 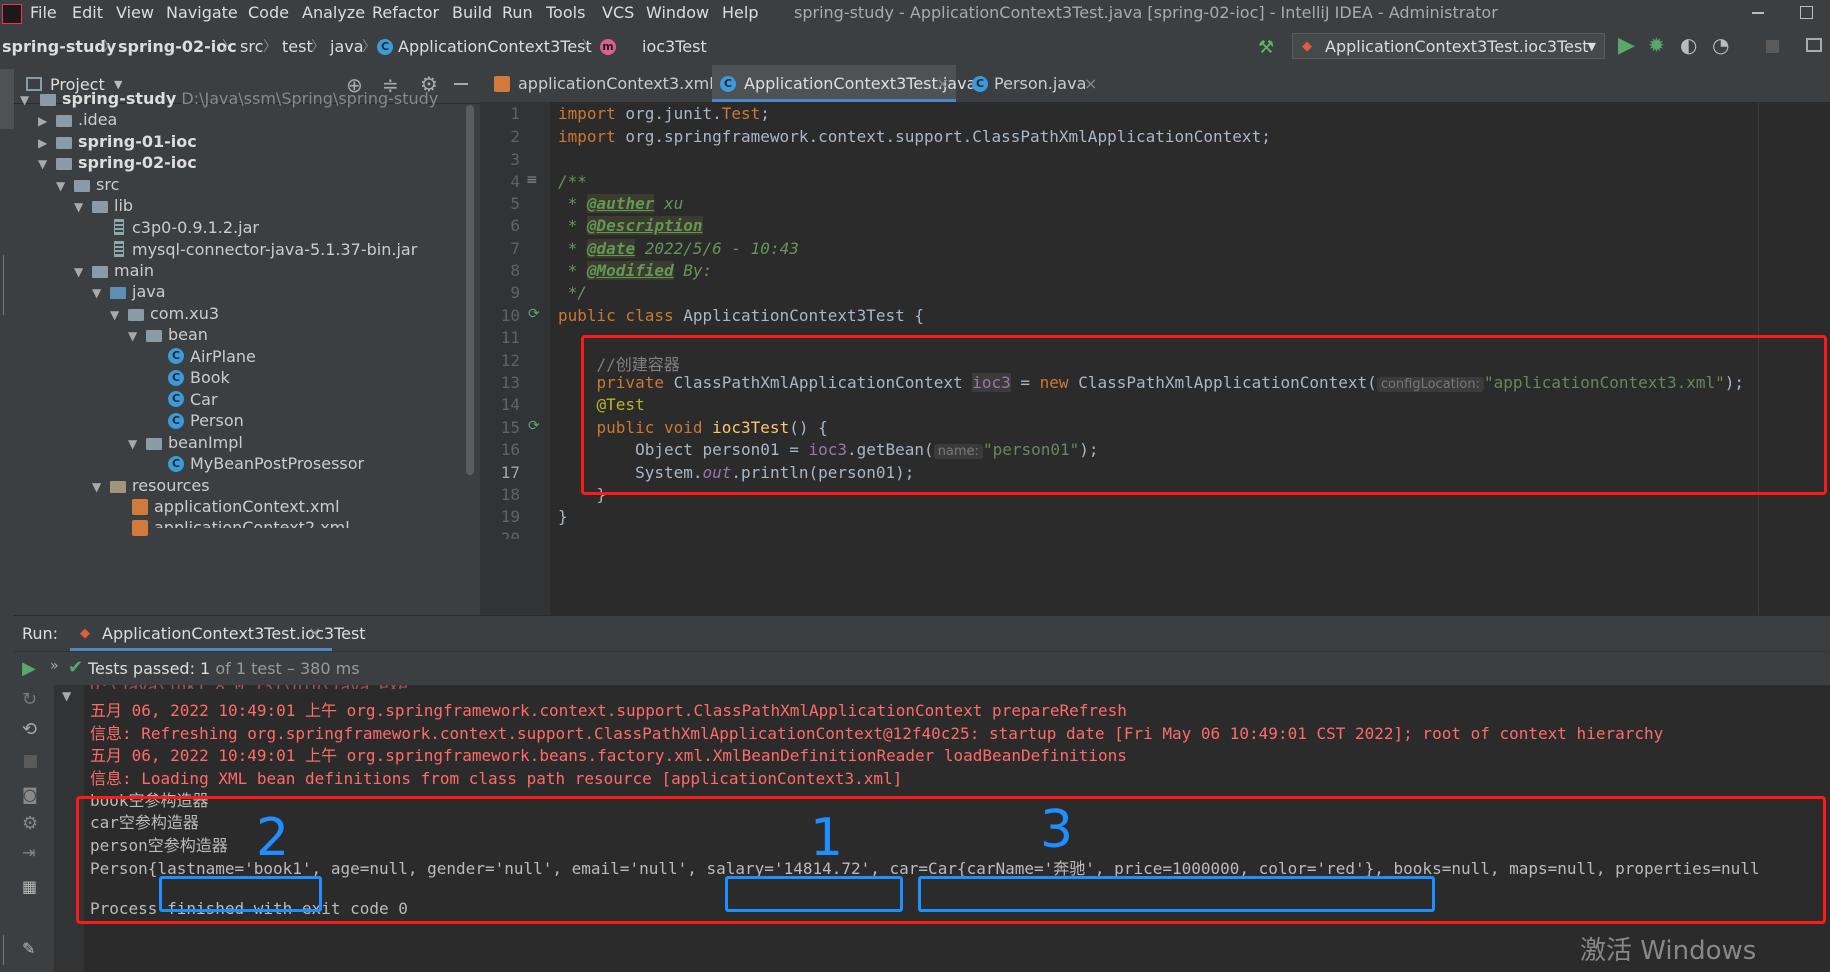 What do you see at coordinates (30, 823) in the screenshot?
I see `gear-icon: ⚙` at bounding box center [30, 823].